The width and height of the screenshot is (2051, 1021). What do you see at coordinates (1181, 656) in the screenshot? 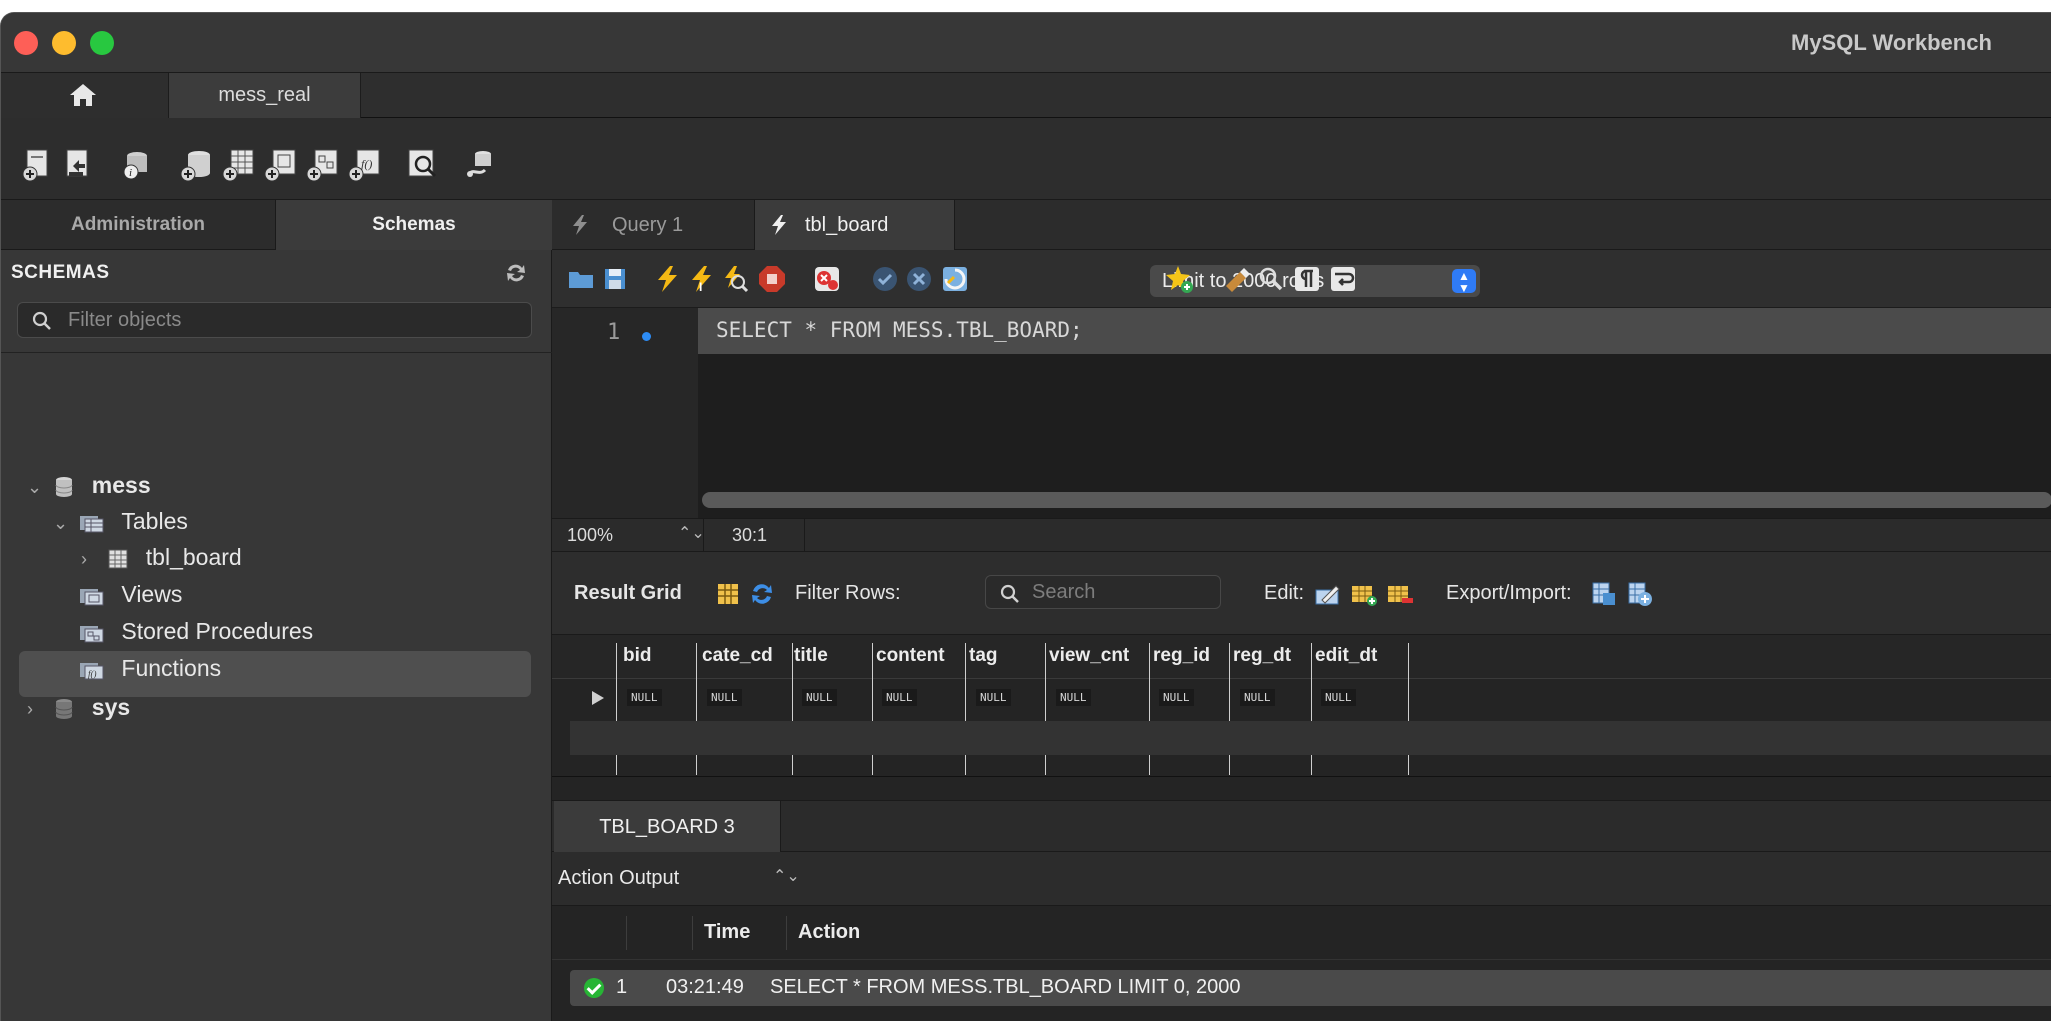
I see `column-header: reg_id` at bounding box center [1181, 656].